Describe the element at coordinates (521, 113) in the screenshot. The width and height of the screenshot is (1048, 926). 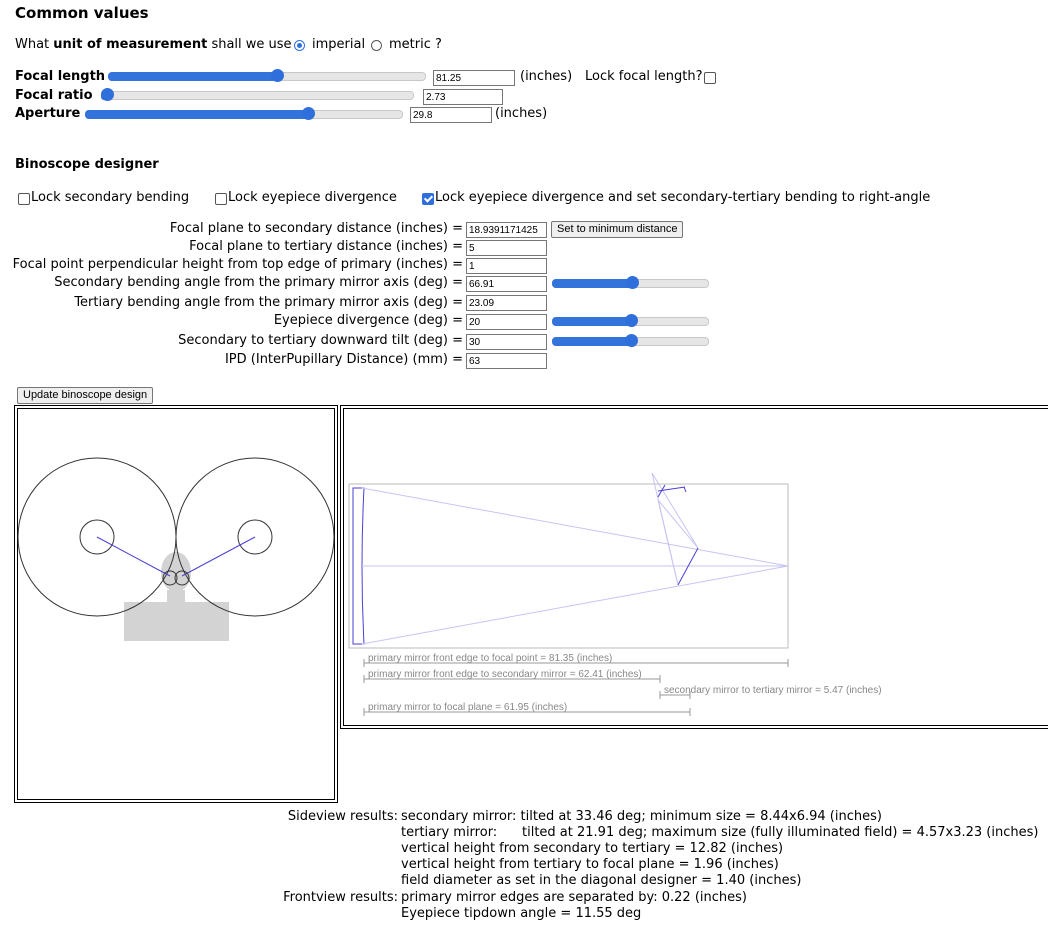
I see `aperture-unit: (inches)` at that location.